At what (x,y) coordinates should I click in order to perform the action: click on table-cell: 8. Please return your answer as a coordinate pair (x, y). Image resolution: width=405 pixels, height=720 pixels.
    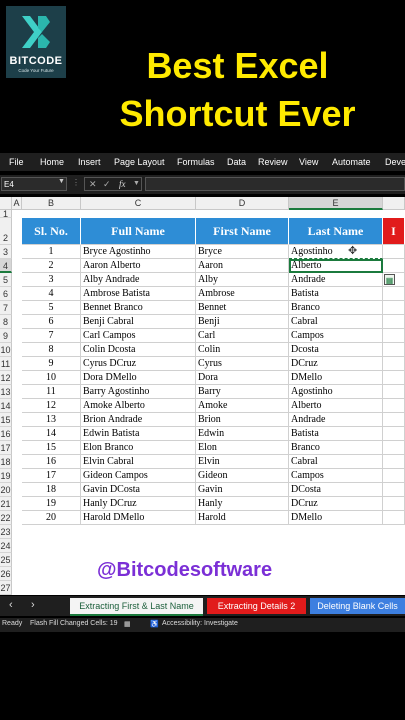
    Looking at the image, I should click on (51, 350).